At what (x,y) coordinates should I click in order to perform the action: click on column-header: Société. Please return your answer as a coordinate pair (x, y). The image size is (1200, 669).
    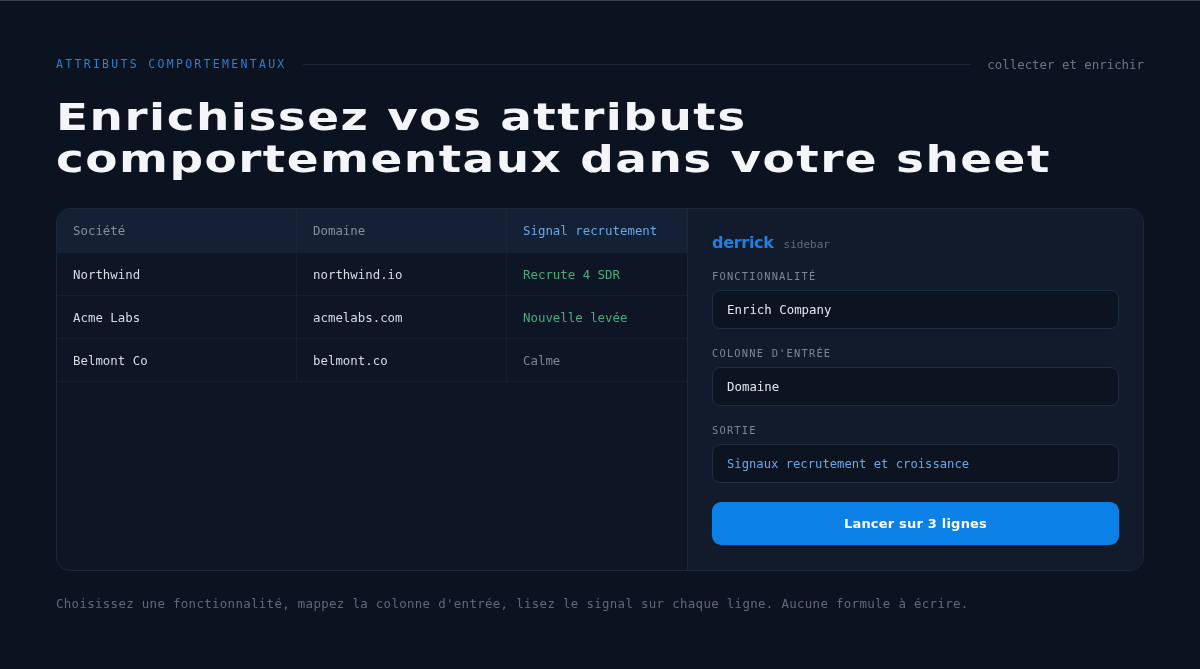
    Looking at the image, I should click on (177, 231).